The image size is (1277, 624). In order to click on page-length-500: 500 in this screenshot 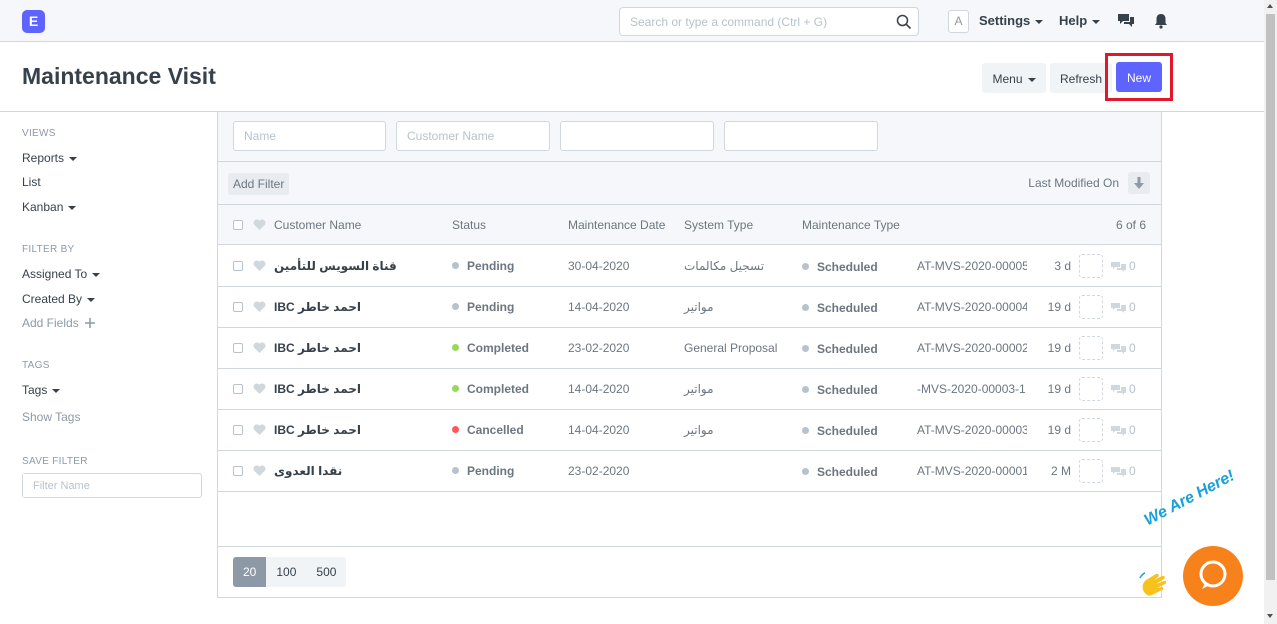, I will do `click(326, 572)`.